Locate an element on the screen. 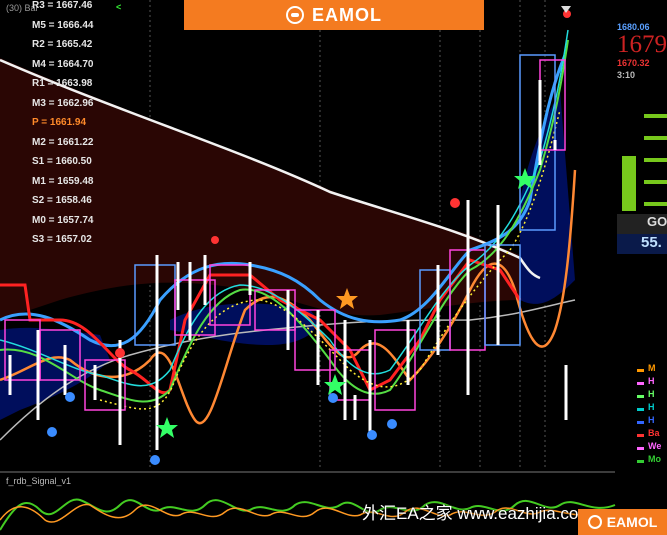 The image size is (667, 535). brand-banner-bottom: EAMOL is located at coordinates (622, 522).